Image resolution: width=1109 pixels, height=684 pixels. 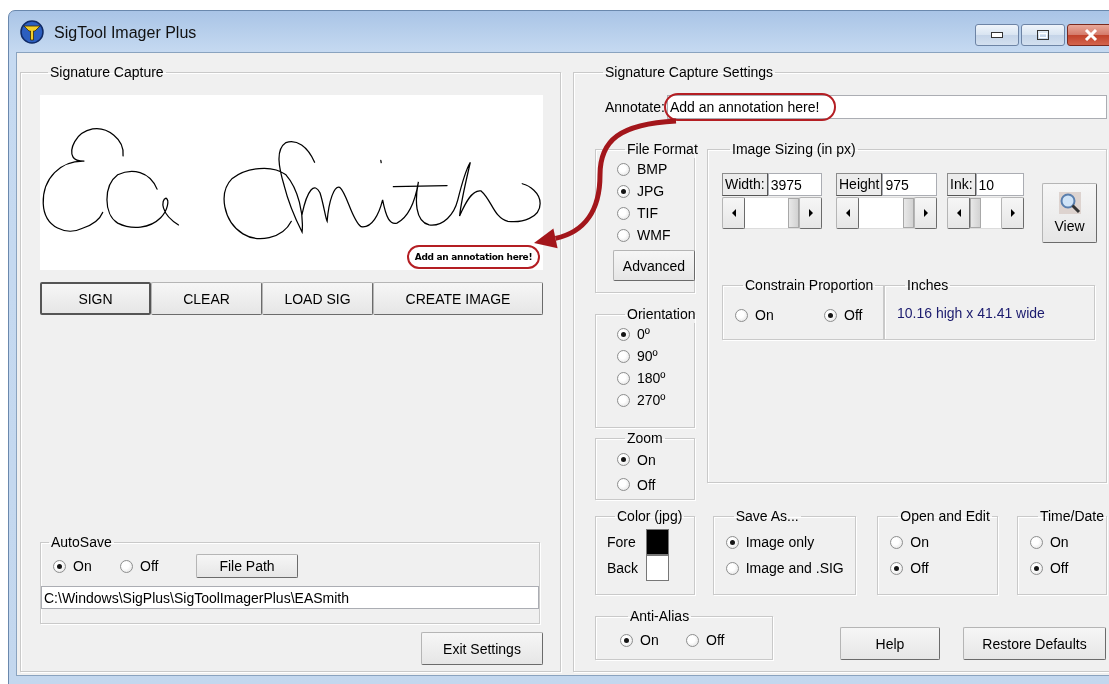 What do you see at coordinates (689, 72) in the screenshot?
I see `group-label: Signature Capture Settings` at bounding box center [689, 72].